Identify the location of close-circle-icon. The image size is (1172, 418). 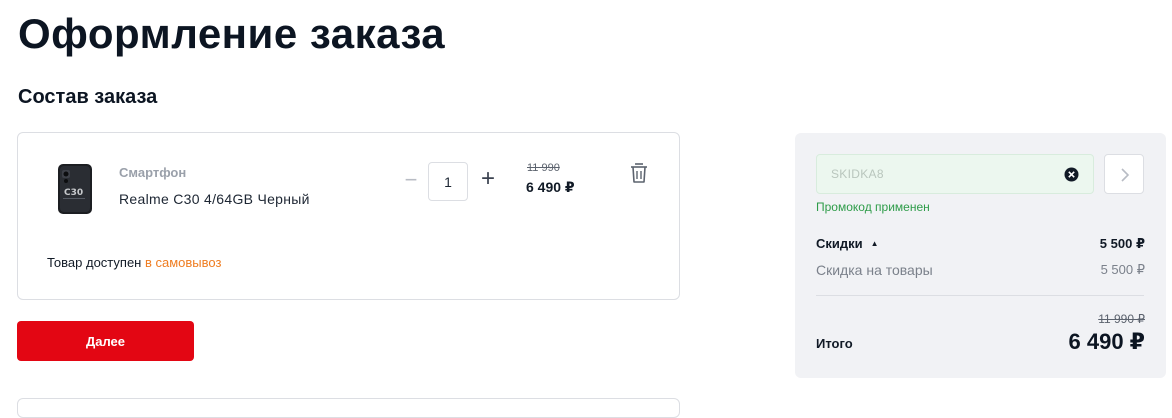
(1071, 174).